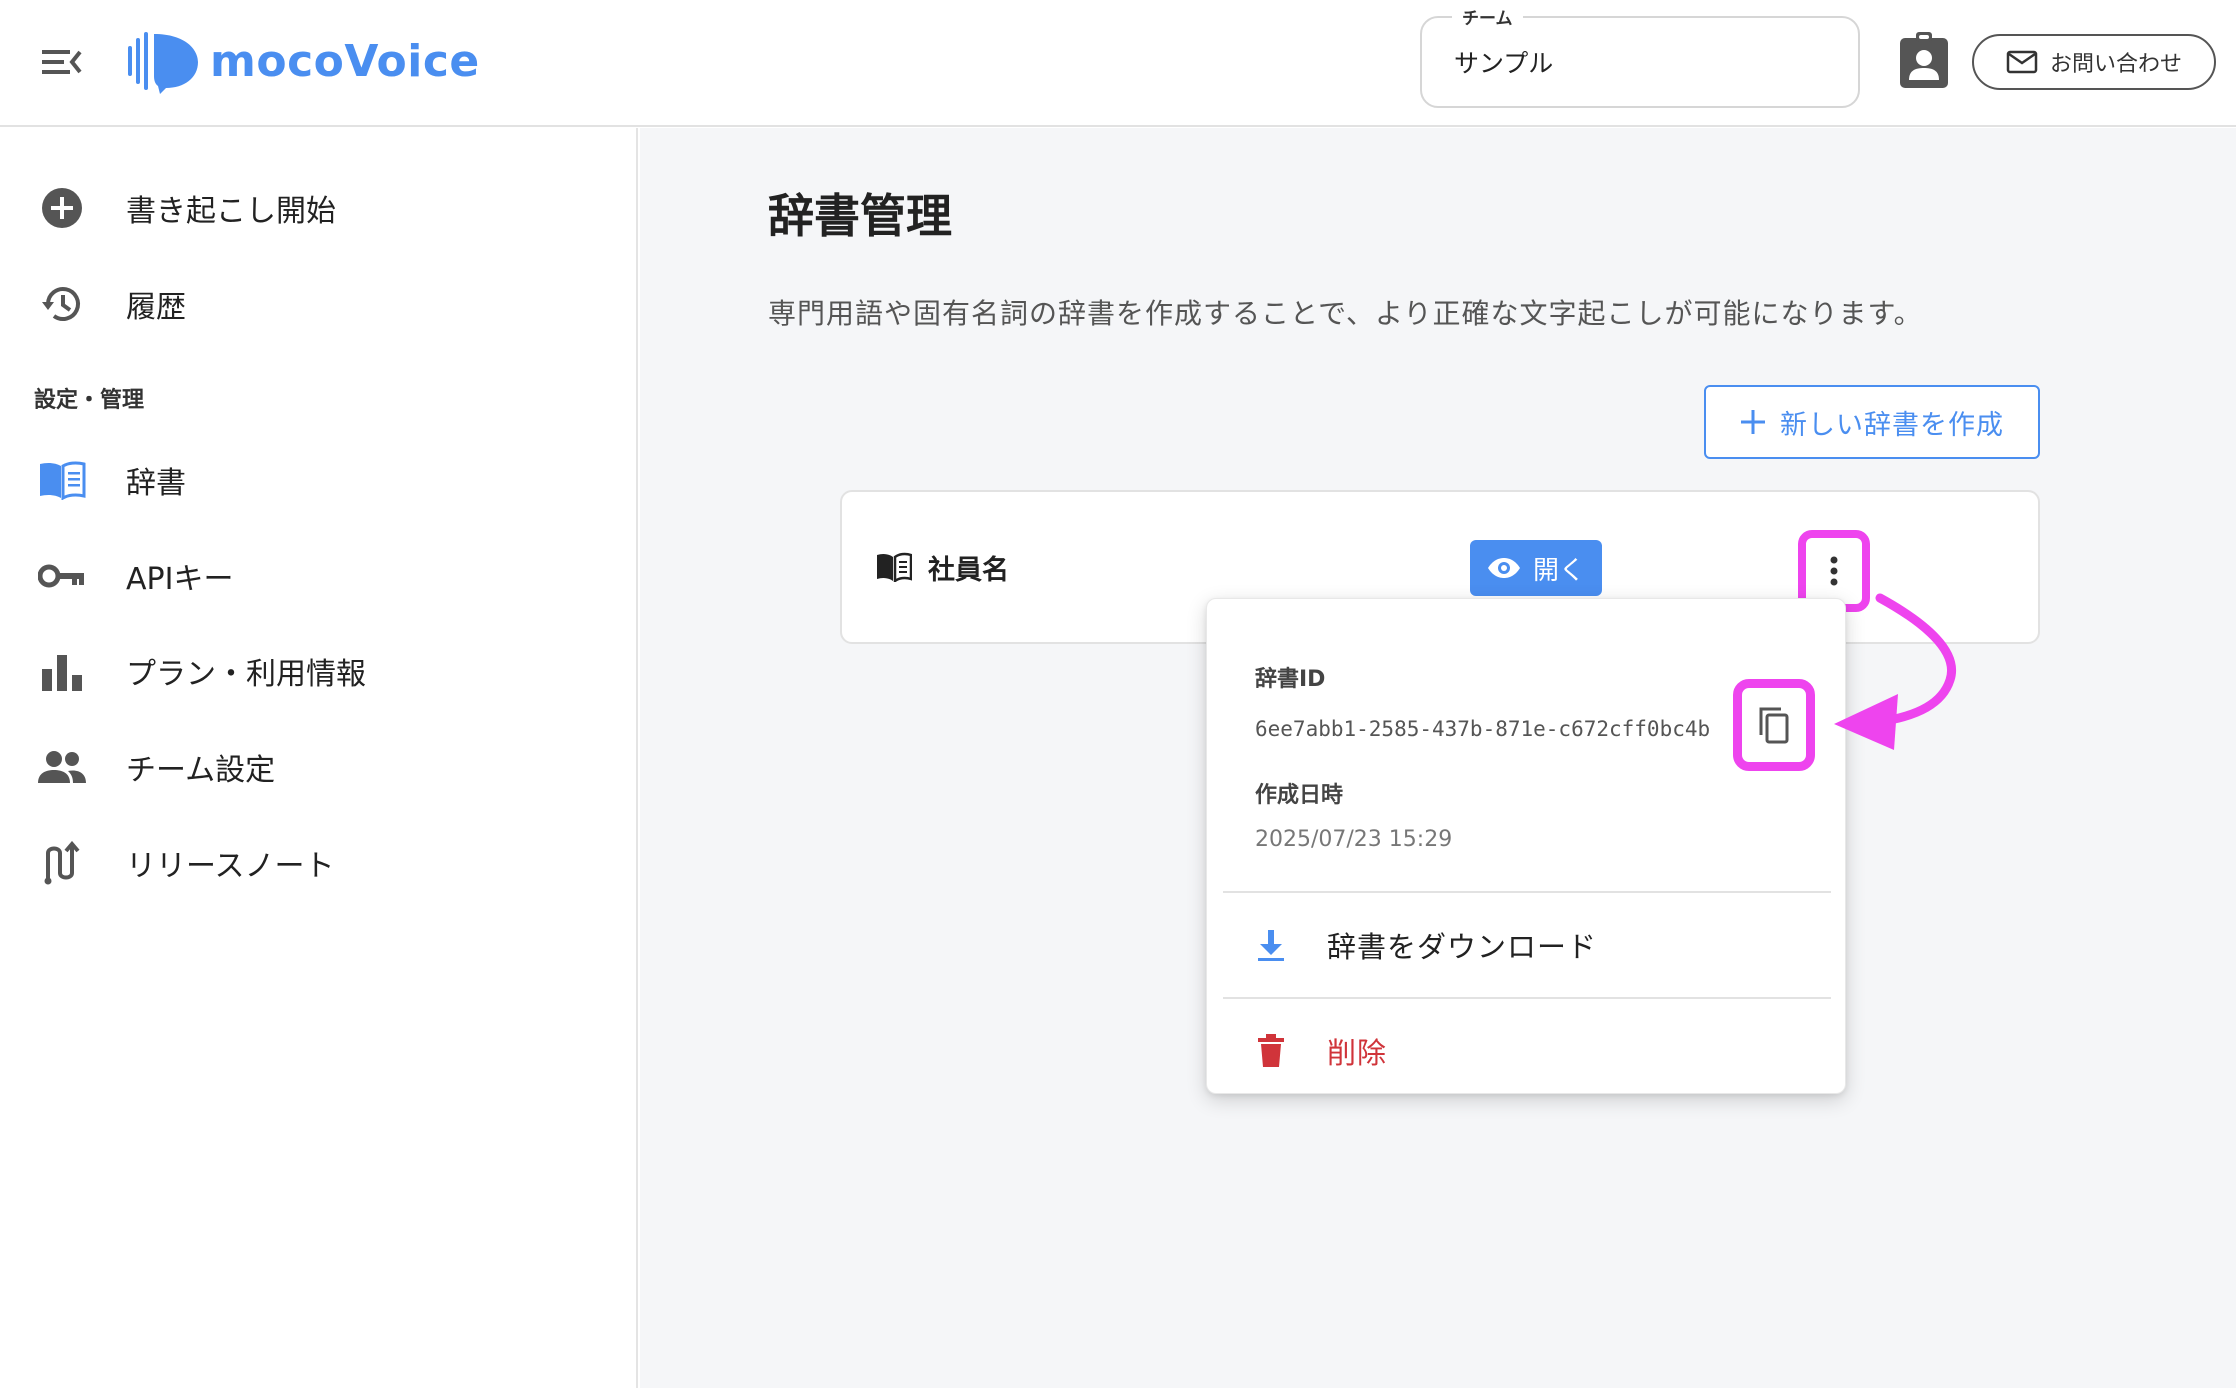  What do you see at coordinates (246, 674) in the screenshot?
I see `sidebar-item-label: プラン・利用情報` at bounding box center [246, 674].